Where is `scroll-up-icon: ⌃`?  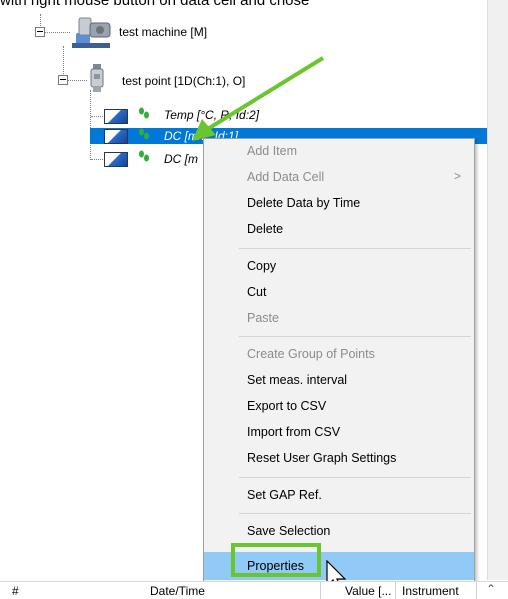
scroll-up-icon: ⌃ is located at coordinates (491, 589).